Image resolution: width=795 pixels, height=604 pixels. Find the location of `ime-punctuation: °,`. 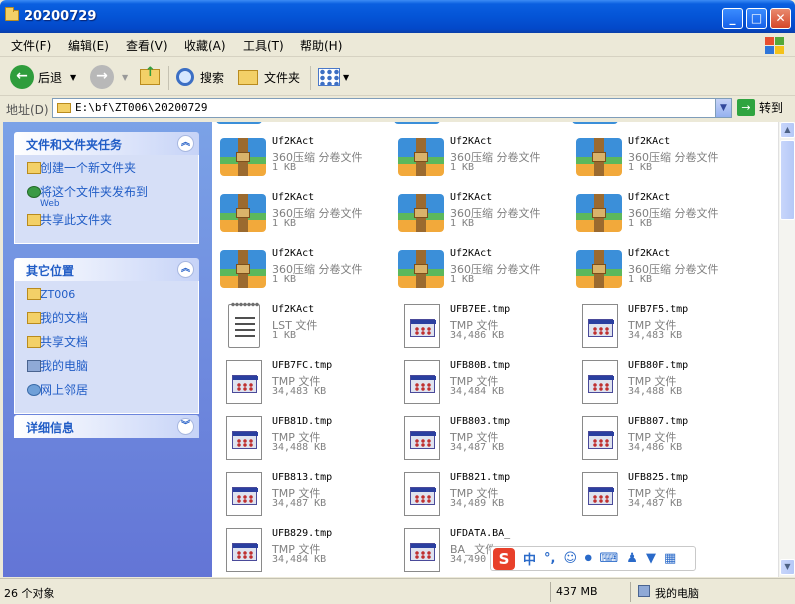

ime-punctuation: °, is located at coordinates (549, 558).